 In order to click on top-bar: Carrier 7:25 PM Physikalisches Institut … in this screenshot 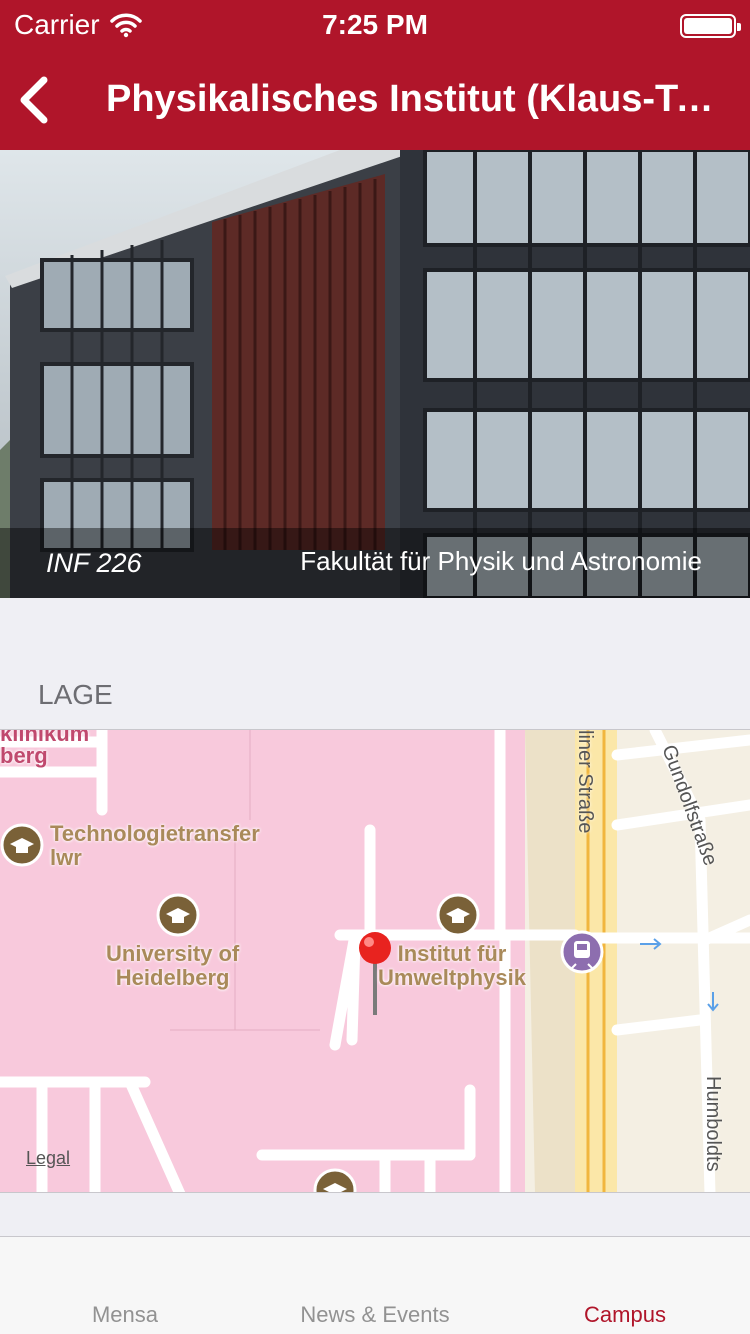, I will do `click(375, 75)`.